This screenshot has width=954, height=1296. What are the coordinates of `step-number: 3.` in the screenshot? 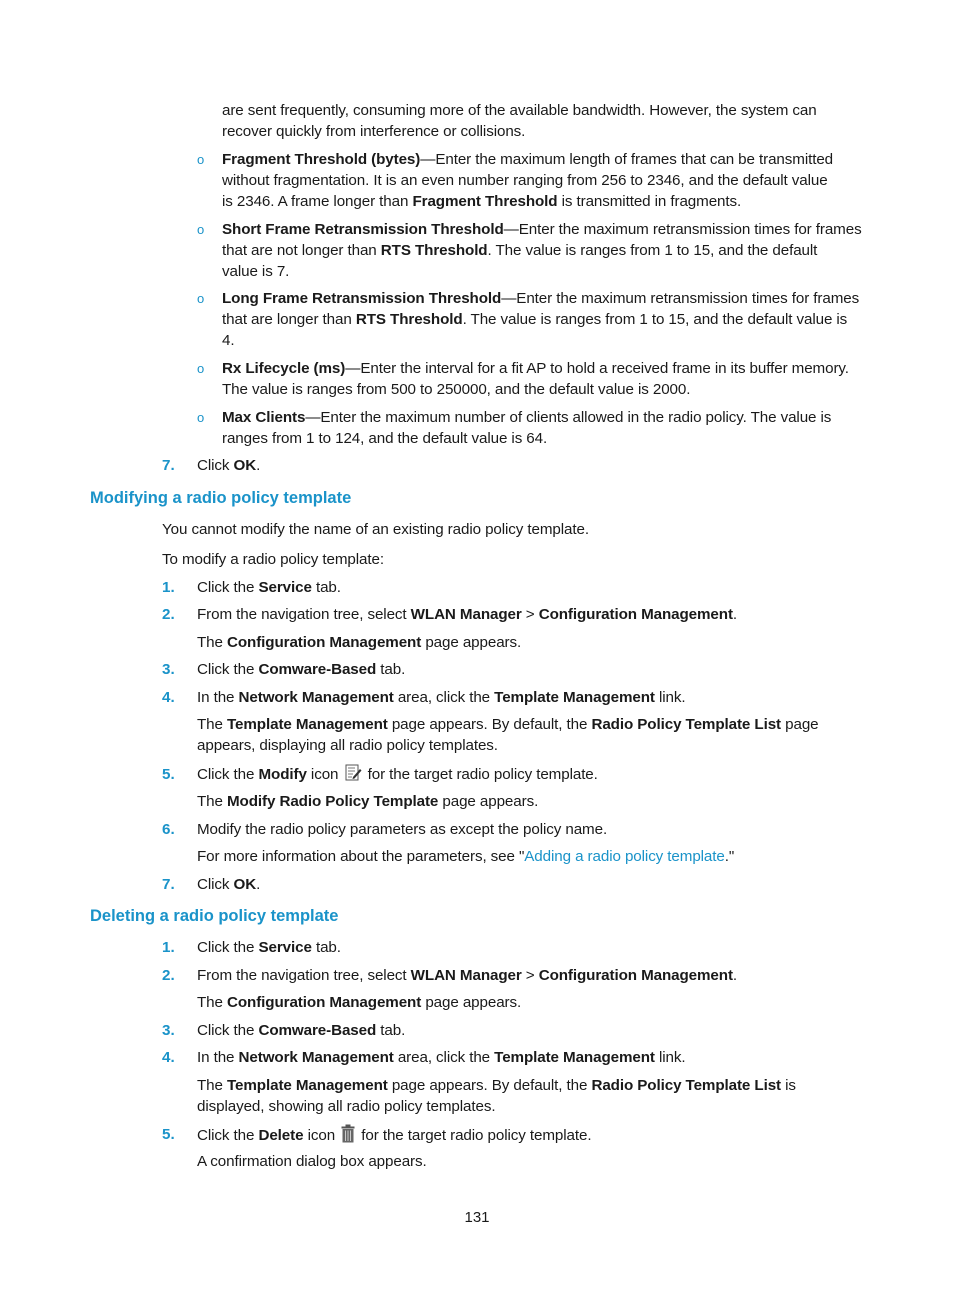 It's located at (168, 669).